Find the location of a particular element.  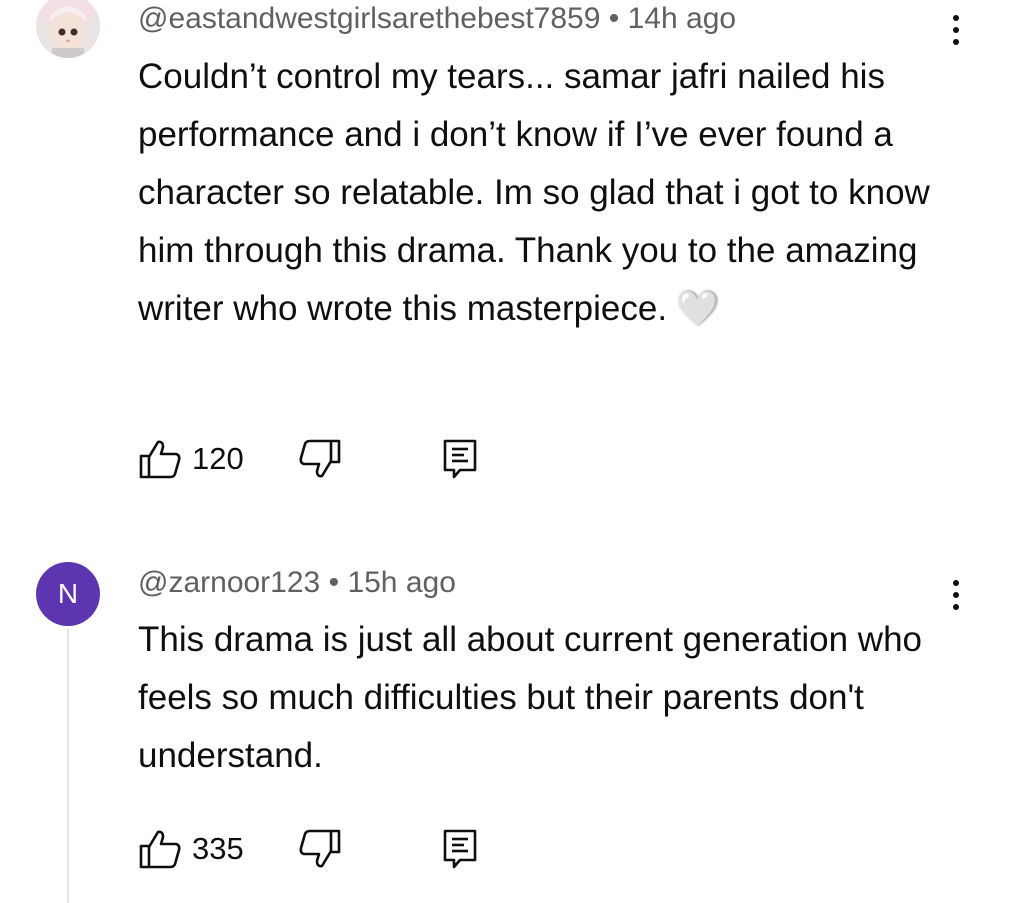

comment-actions: 335 is located at coordinates (348, 849).